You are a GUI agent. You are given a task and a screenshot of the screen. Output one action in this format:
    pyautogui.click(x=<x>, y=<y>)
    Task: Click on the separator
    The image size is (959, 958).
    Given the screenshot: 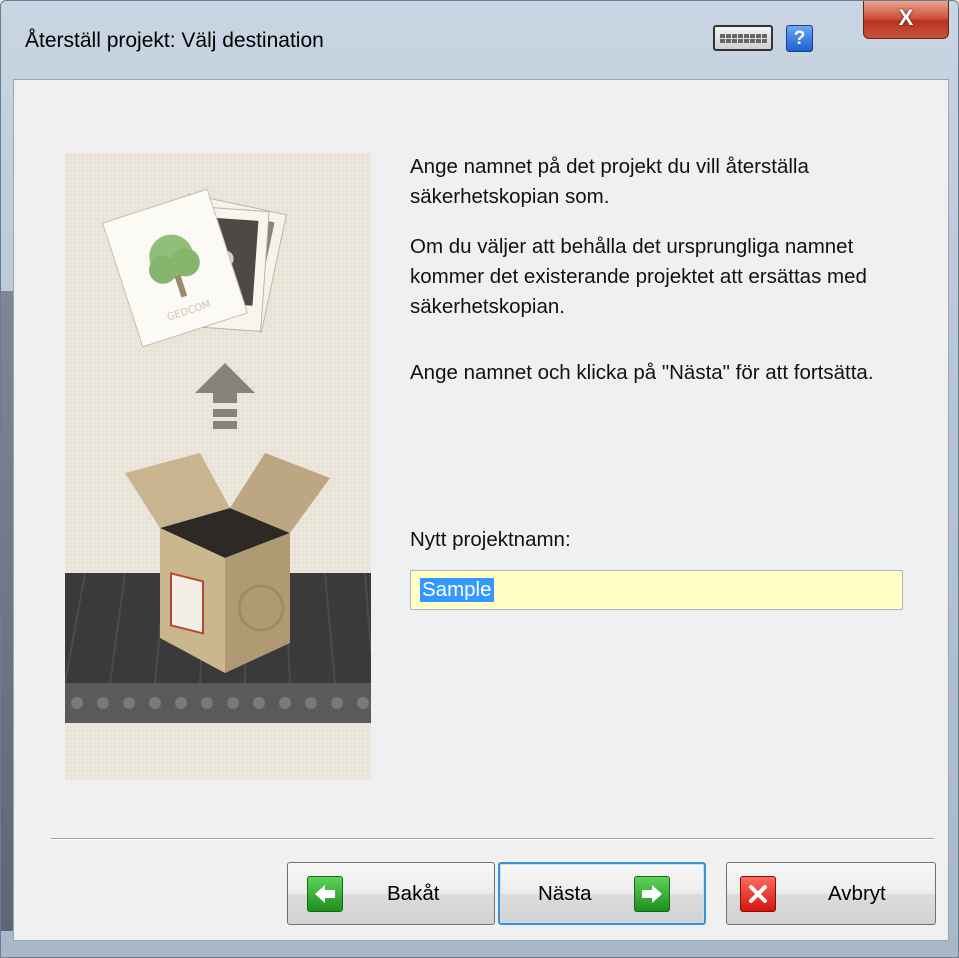 What is the action you would take?
    pyautogui.click(x=492, y=839)
    